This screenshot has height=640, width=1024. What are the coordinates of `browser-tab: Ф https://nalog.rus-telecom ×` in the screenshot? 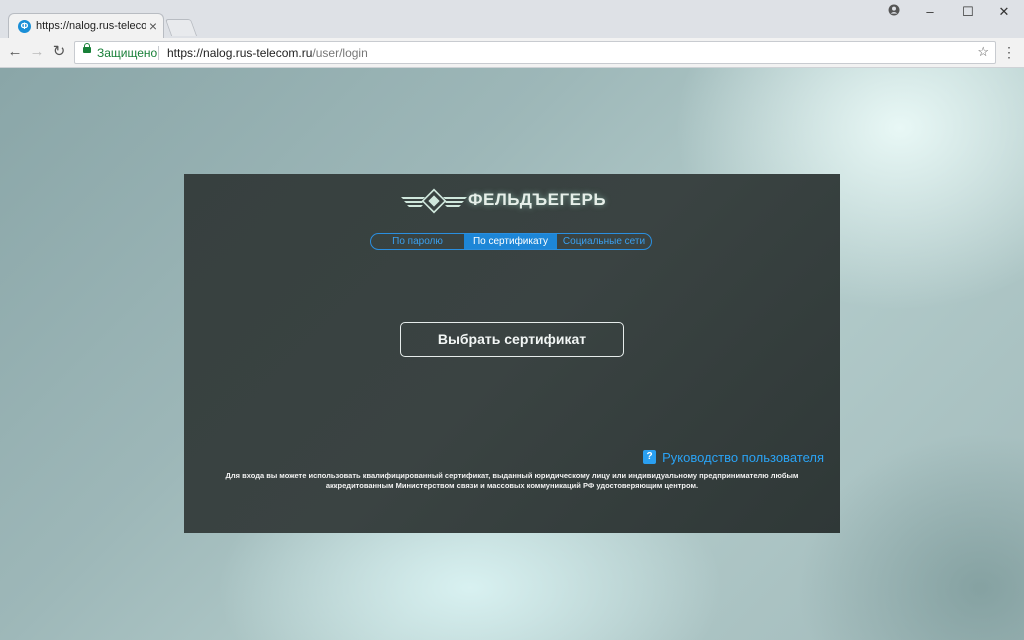 It's located at (86, 25).